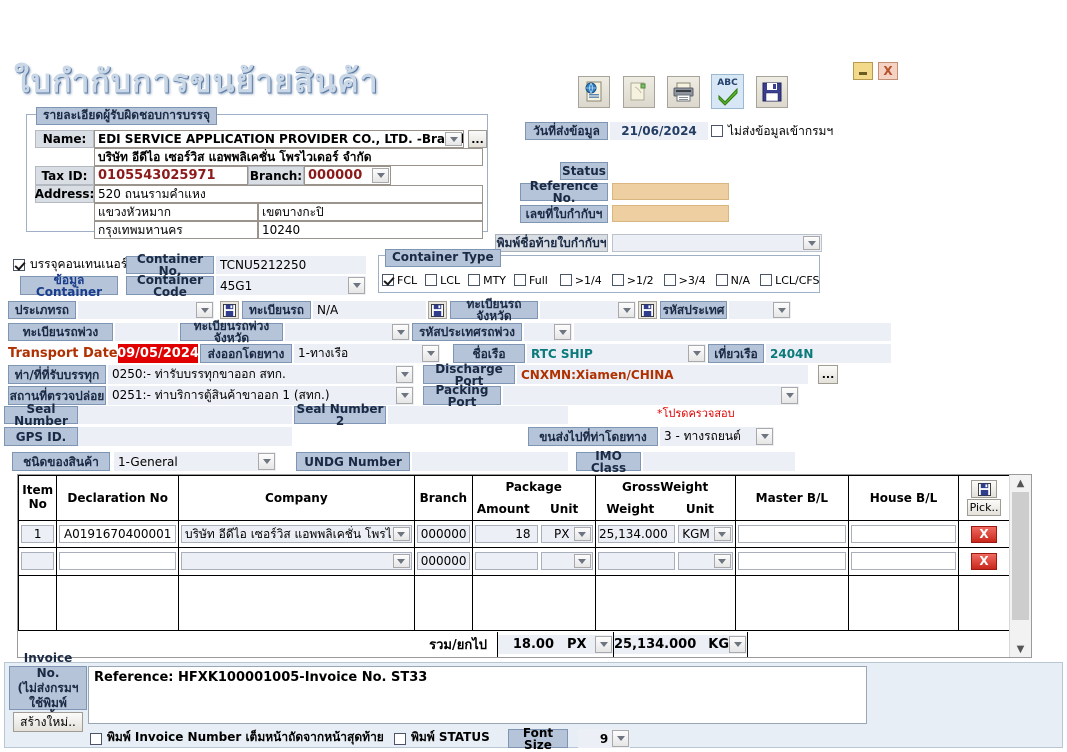 The image size is (1067, 752). I want to click on container-type--3-4: >3/4, so click(684, 280).